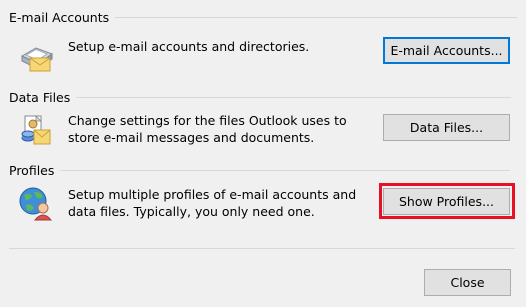 The height and width of the screenshot is (307, 526). I want to click on data-files-group: Data Files, so click(260, 97).